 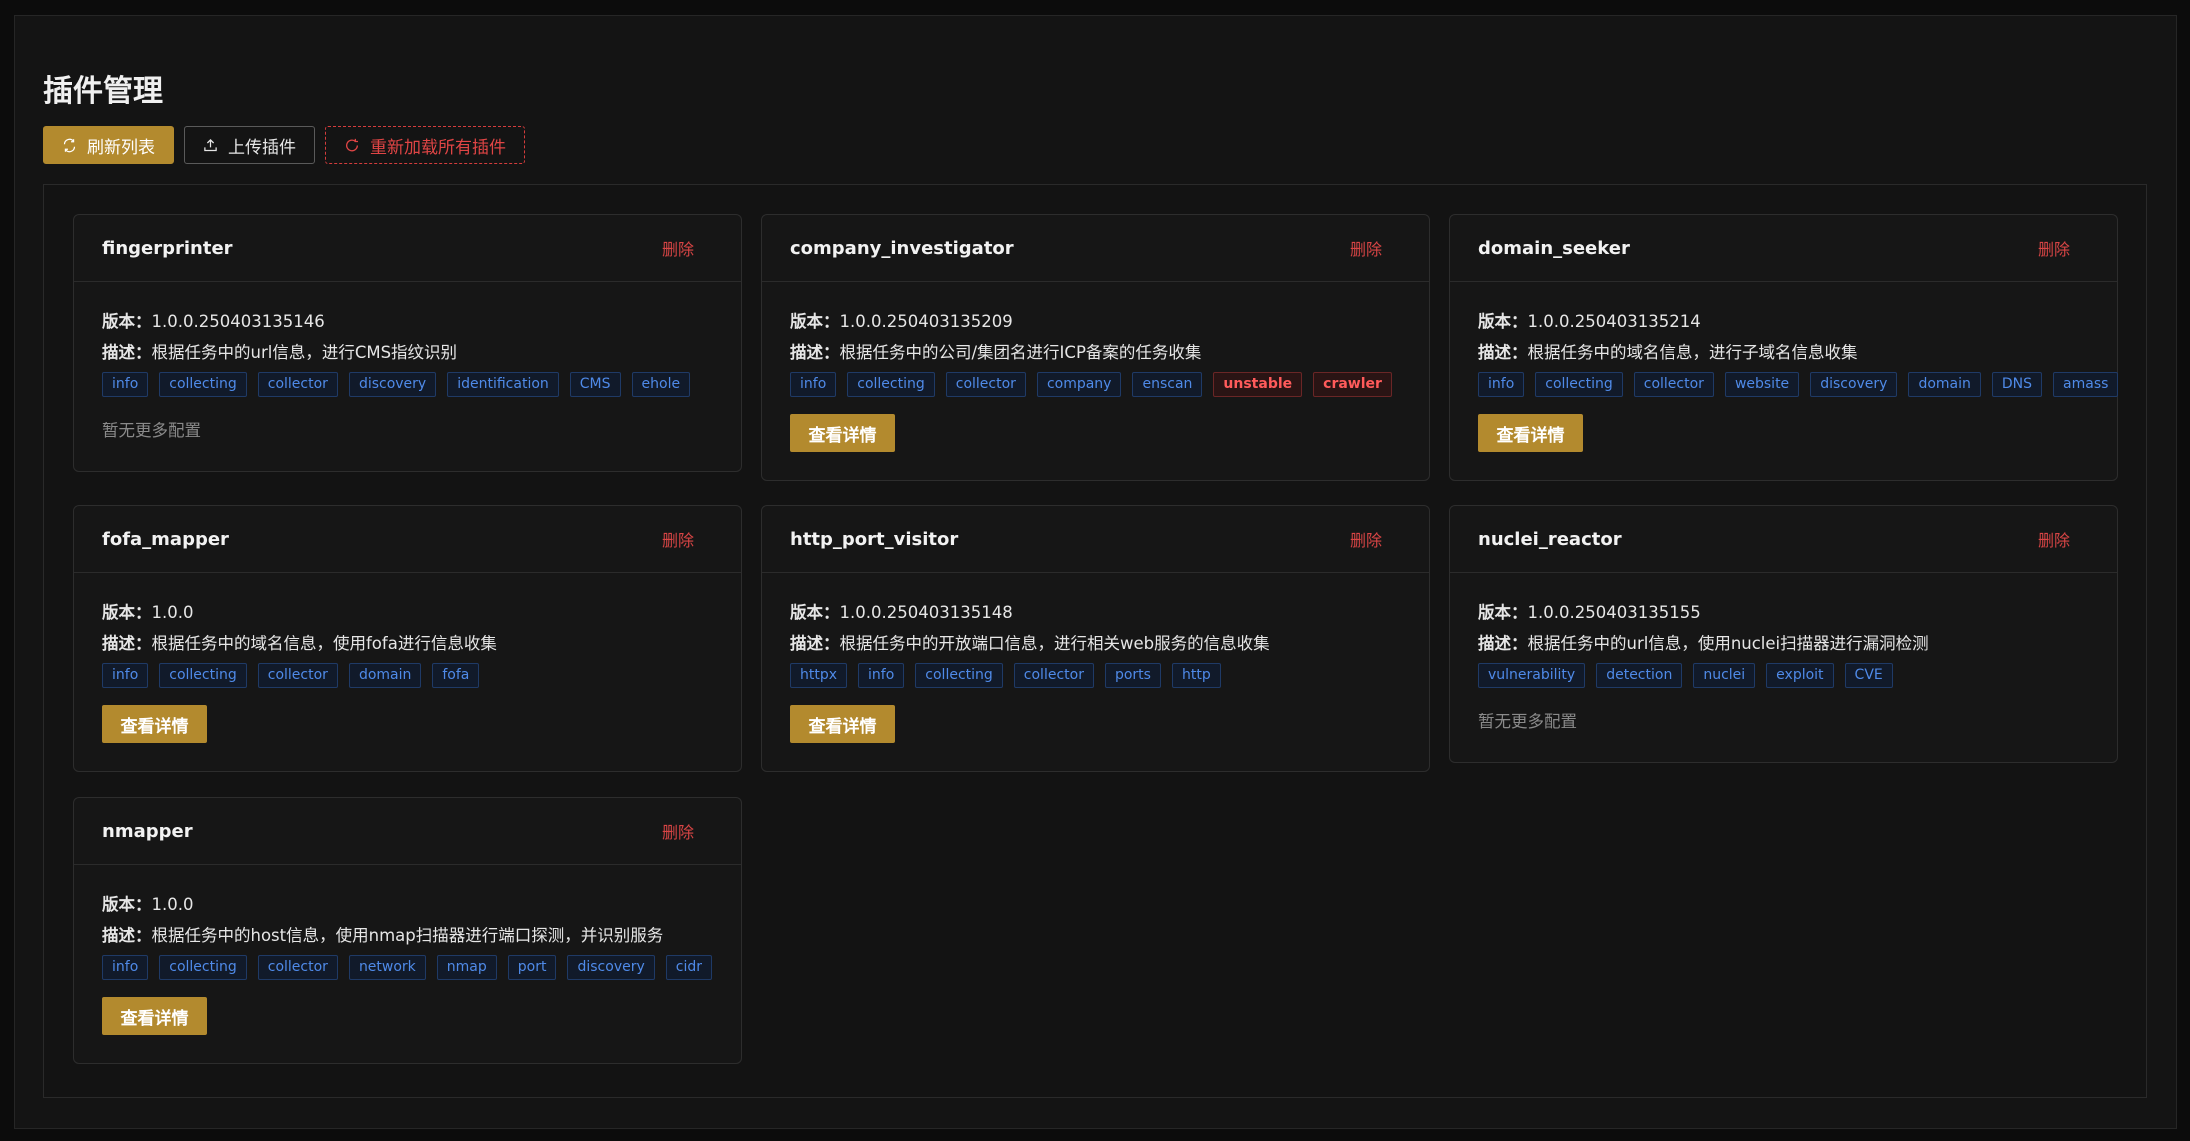 What do you see at coordinates (1783, 248) in the screenshot?
I see `card-header: domain_seeker 删除` at bounding box center [1783, 248].